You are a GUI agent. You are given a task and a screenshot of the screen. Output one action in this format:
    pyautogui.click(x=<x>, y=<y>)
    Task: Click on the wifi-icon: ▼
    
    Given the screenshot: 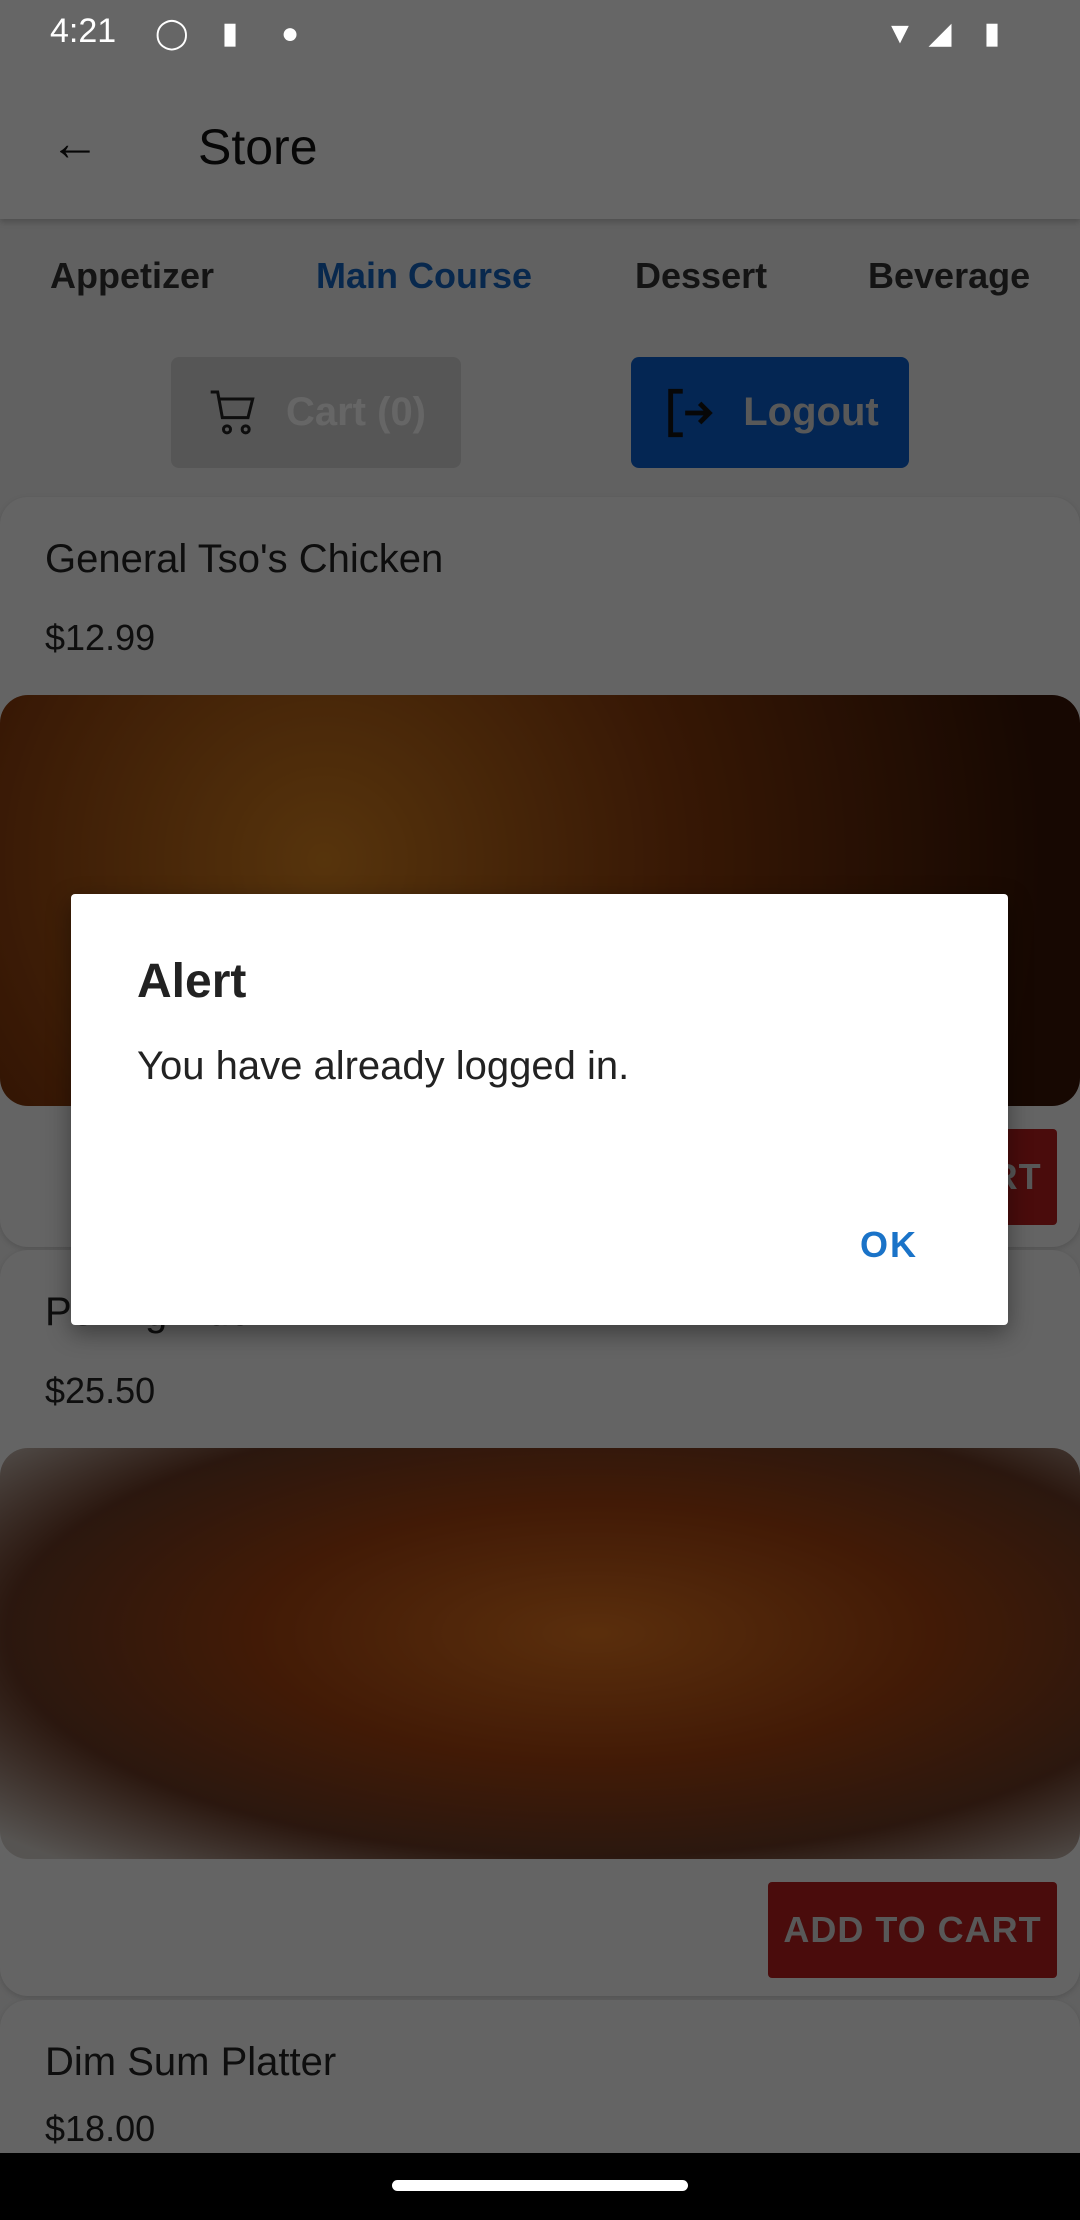 What is the action you would take?
    pyautogui.click(x=900, y=33)
    